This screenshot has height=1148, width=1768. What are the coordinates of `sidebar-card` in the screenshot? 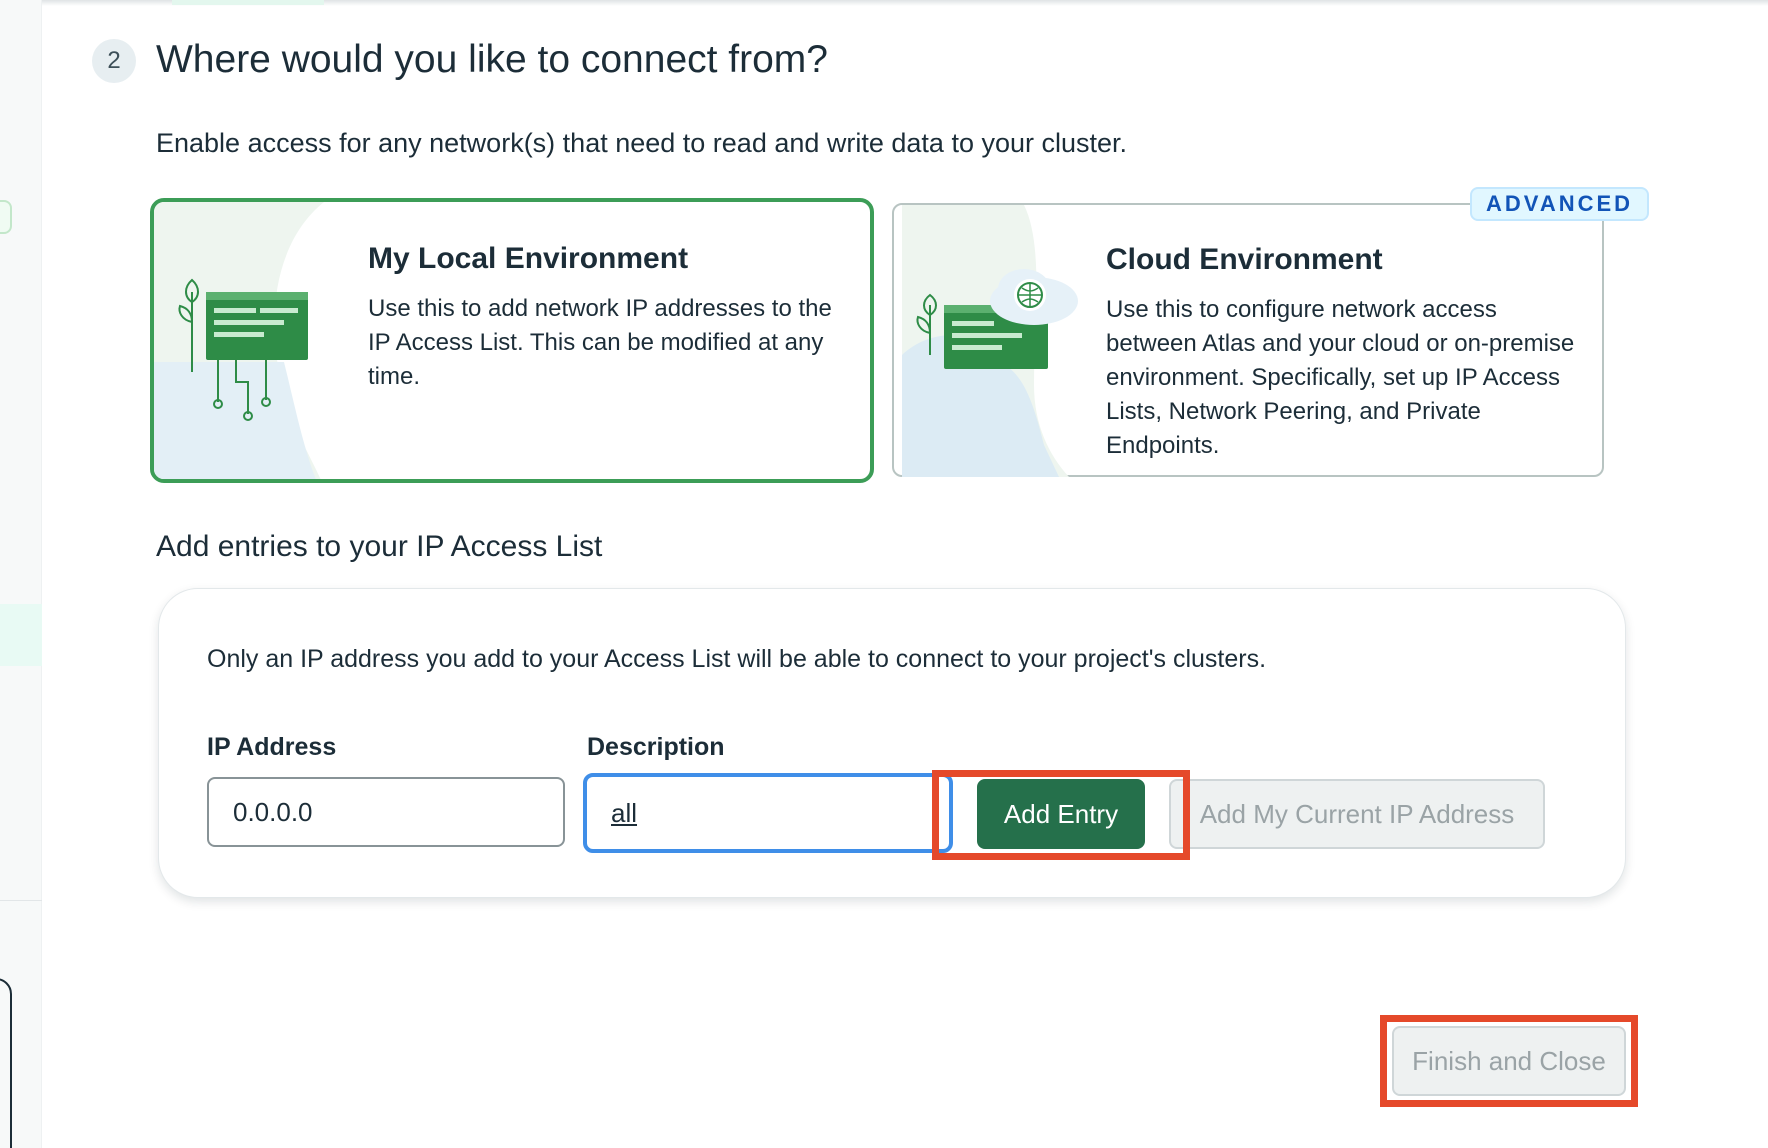 It's located at (6, 1063).